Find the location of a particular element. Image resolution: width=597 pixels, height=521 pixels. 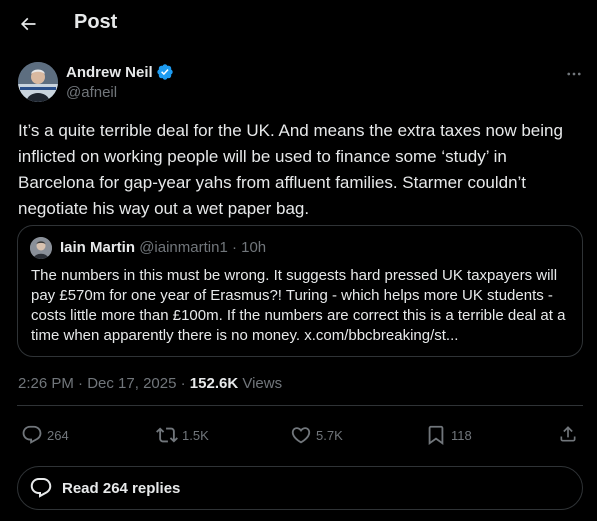

views-count: 152.6K is located at coordinates (214, 383).